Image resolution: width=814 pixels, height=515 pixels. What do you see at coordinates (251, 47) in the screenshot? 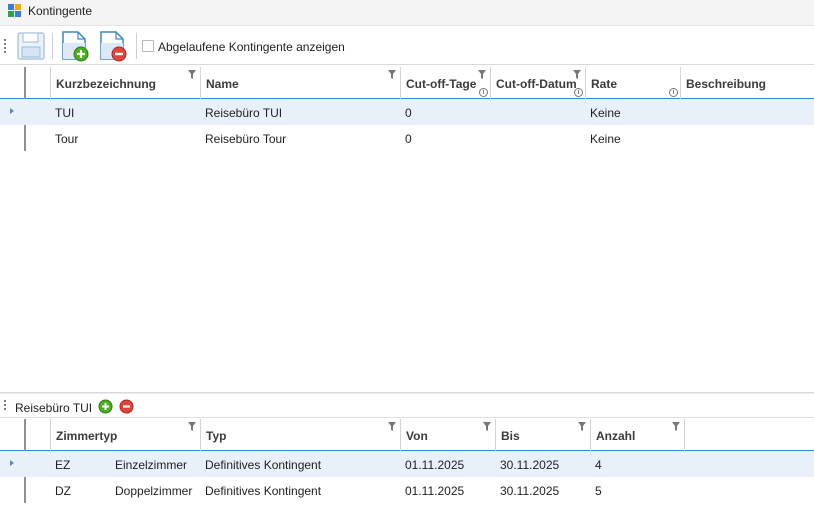
I see `show-expired-label: Abgelaufene Kontingente anzeigen` at bounding box center [251, 47].